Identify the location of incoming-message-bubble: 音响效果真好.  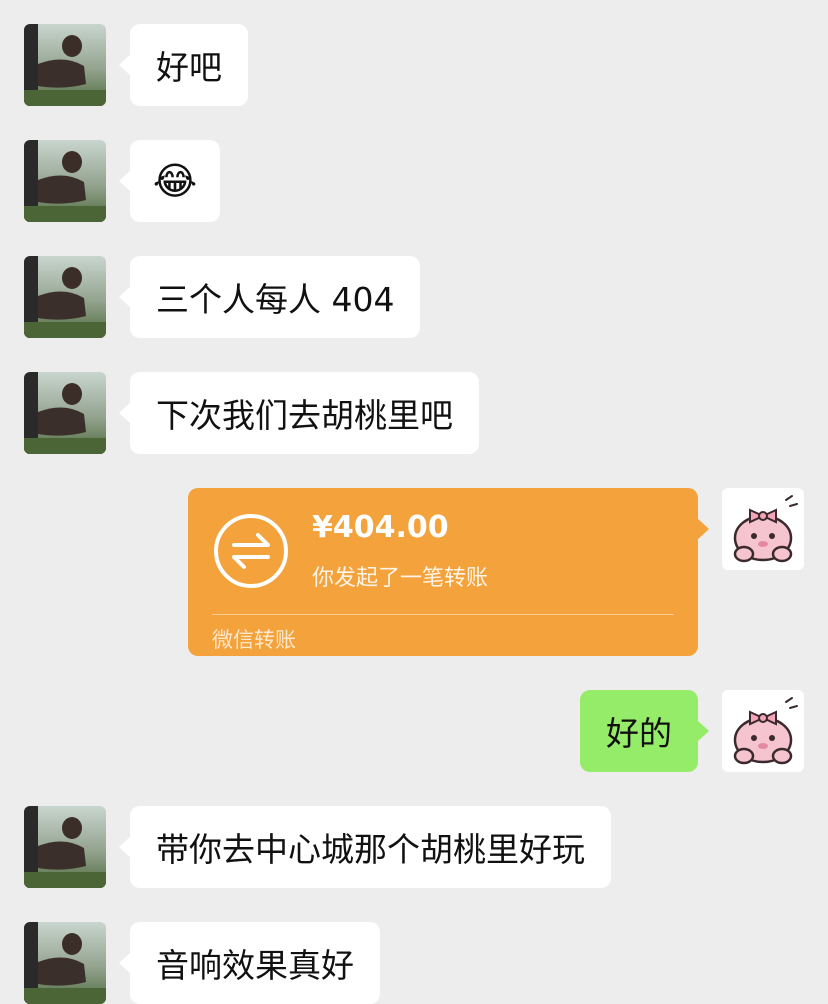
(249, 963).